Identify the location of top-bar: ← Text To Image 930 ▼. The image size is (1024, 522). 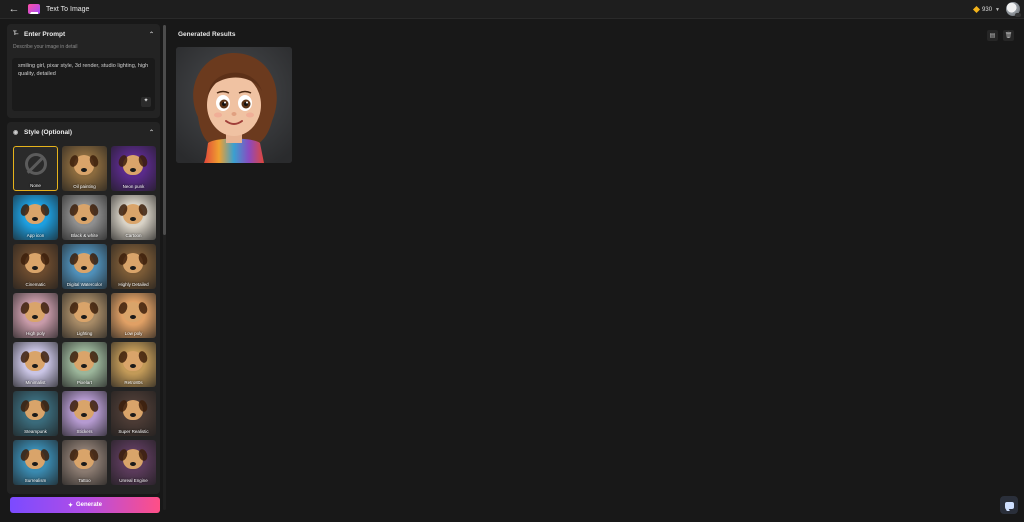
(512, 9).